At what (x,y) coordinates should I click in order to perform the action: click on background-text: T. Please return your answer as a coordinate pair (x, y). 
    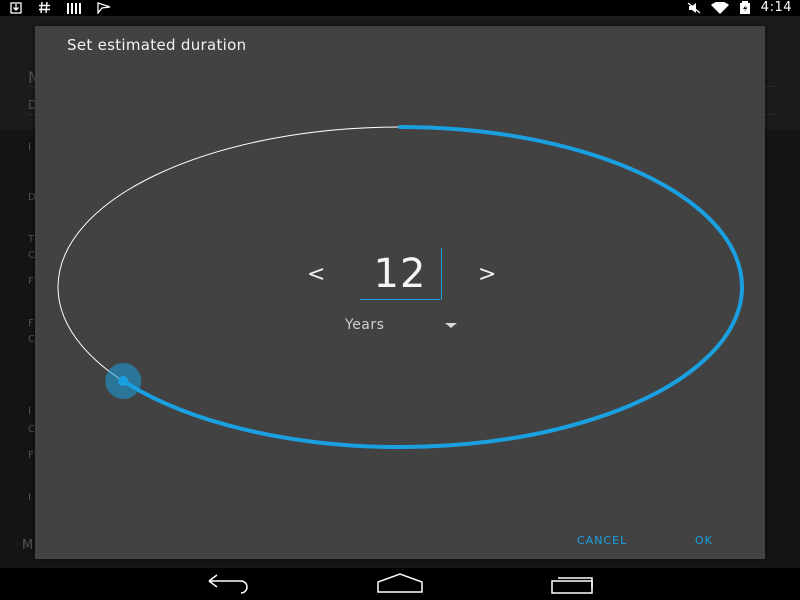
    Looking at the image, I should click on (31, 239).